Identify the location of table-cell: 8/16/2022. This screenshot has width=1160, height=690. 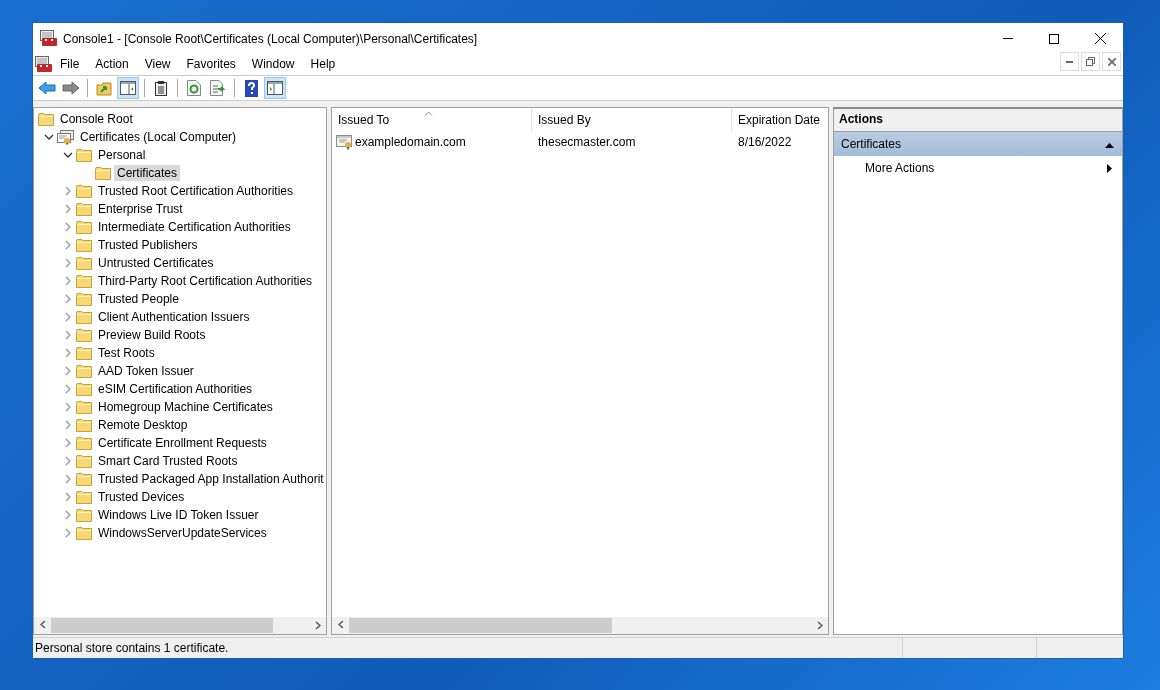
(765, 142).